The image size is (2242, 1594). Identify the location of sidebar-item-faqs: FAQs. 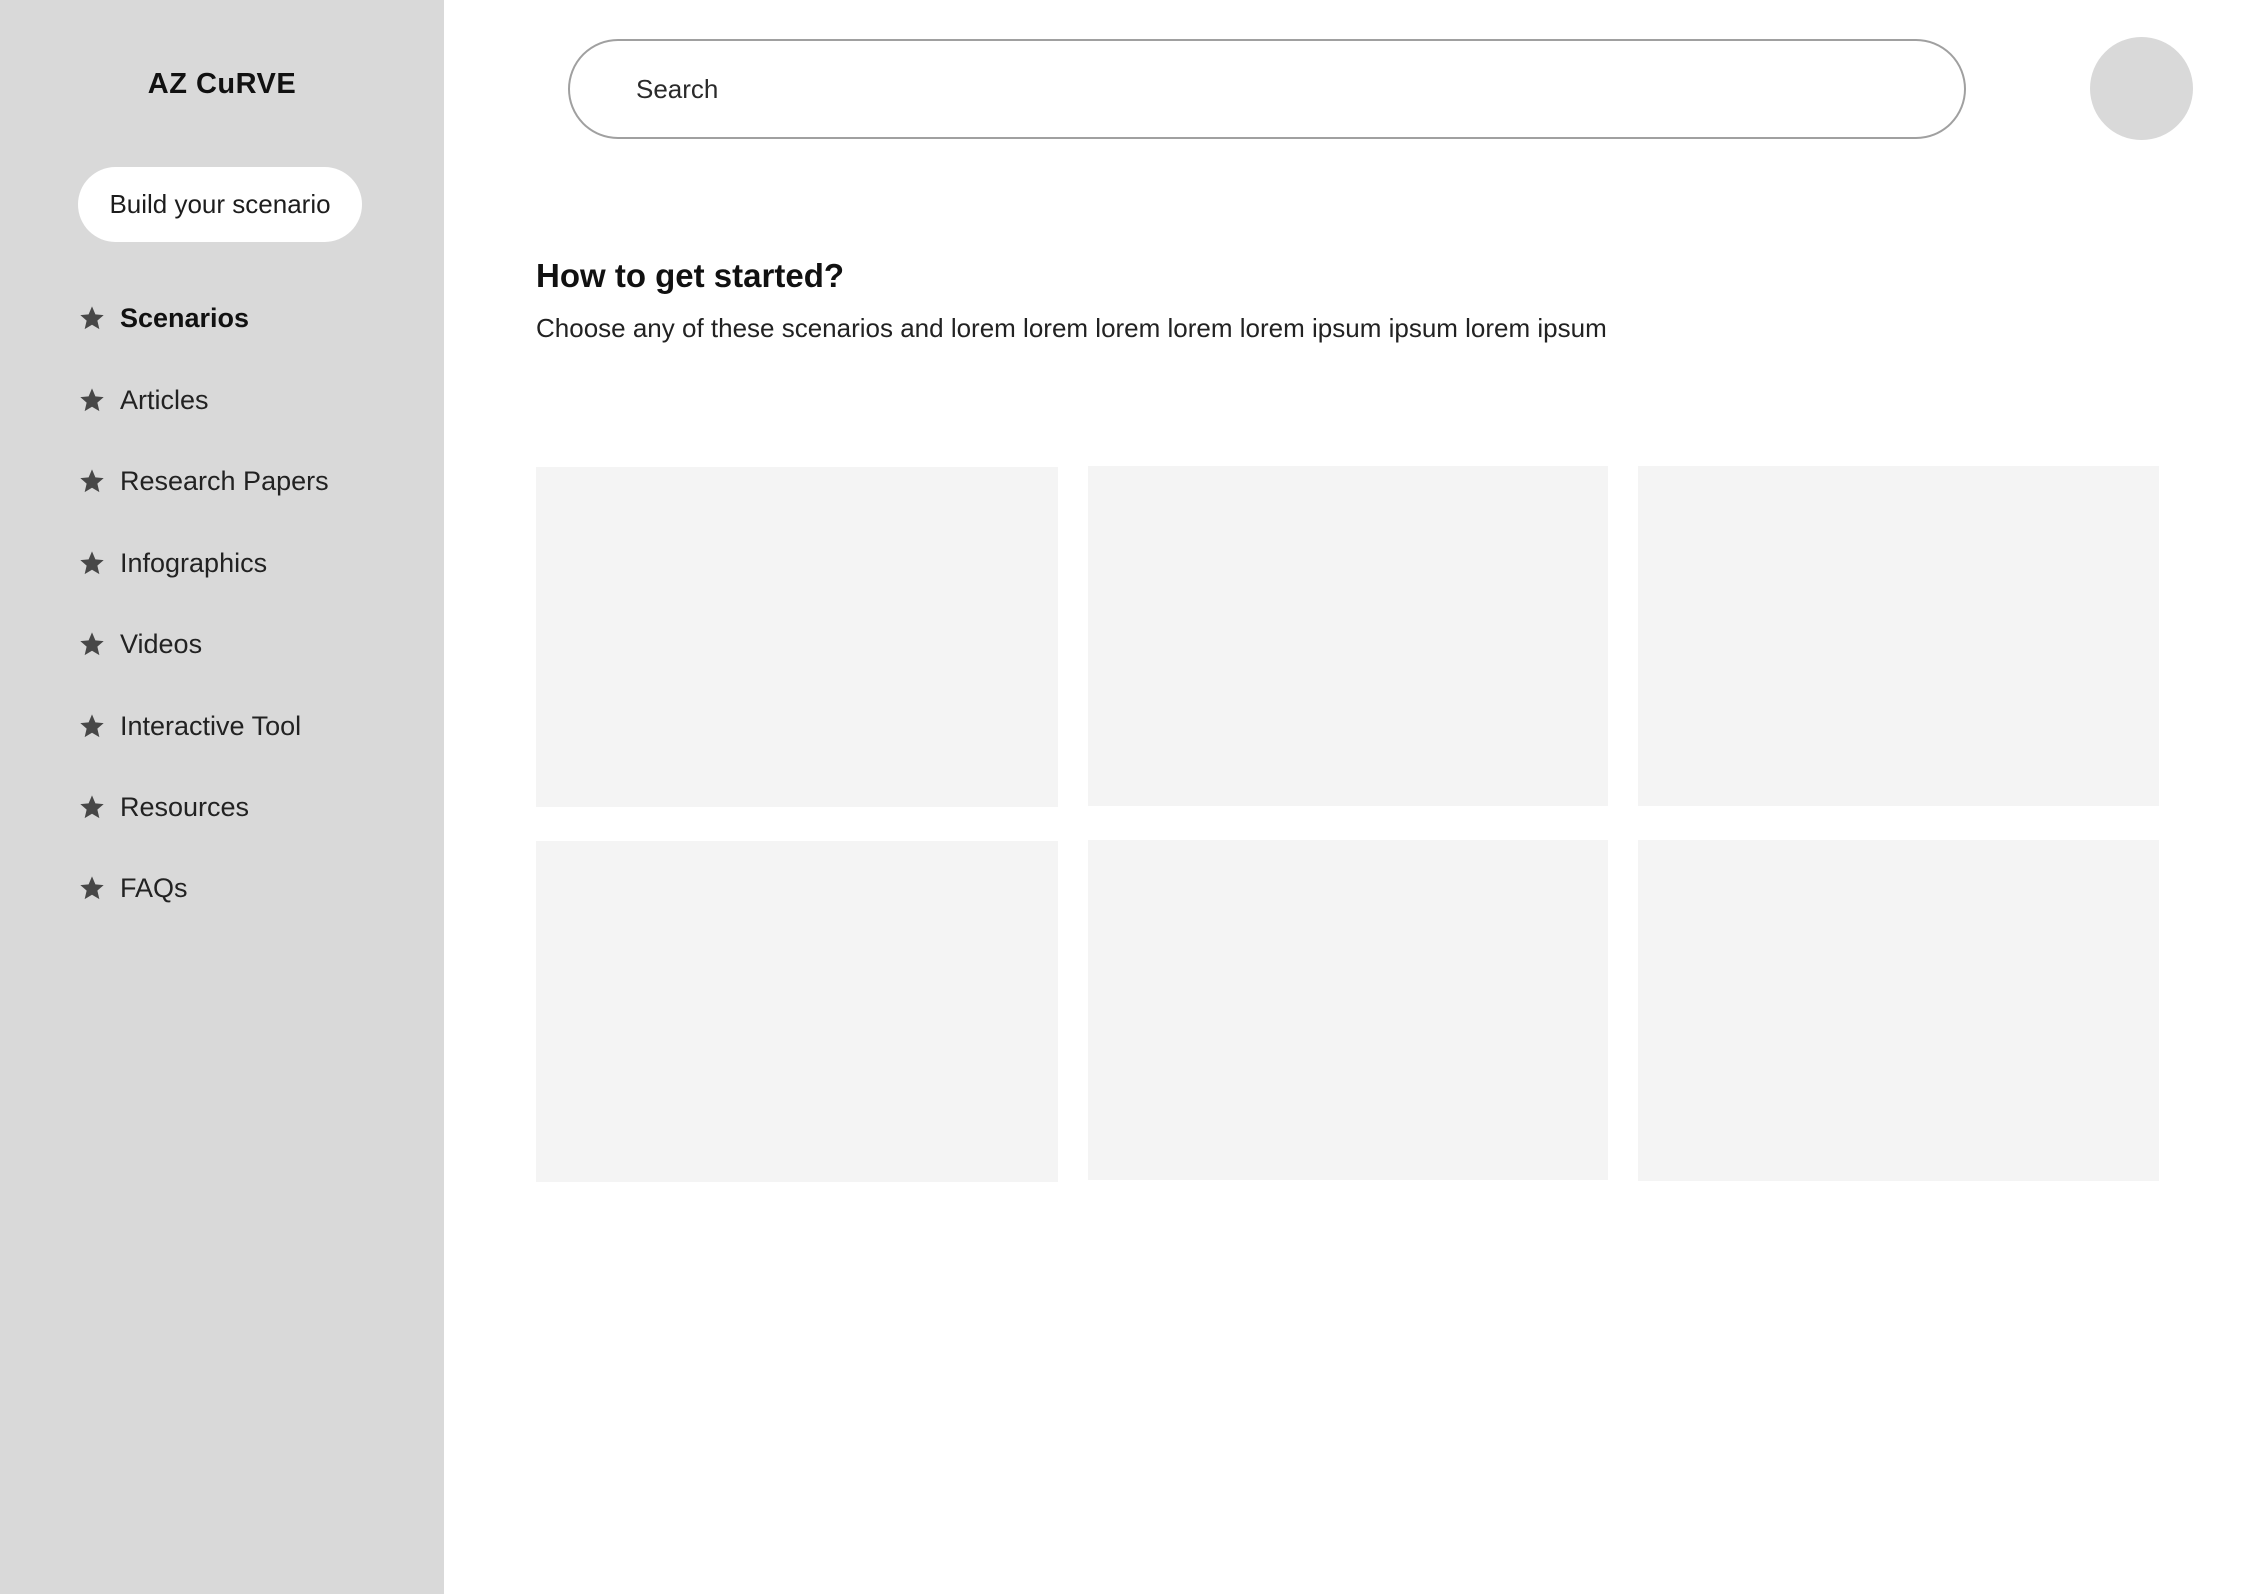
(133, 888).